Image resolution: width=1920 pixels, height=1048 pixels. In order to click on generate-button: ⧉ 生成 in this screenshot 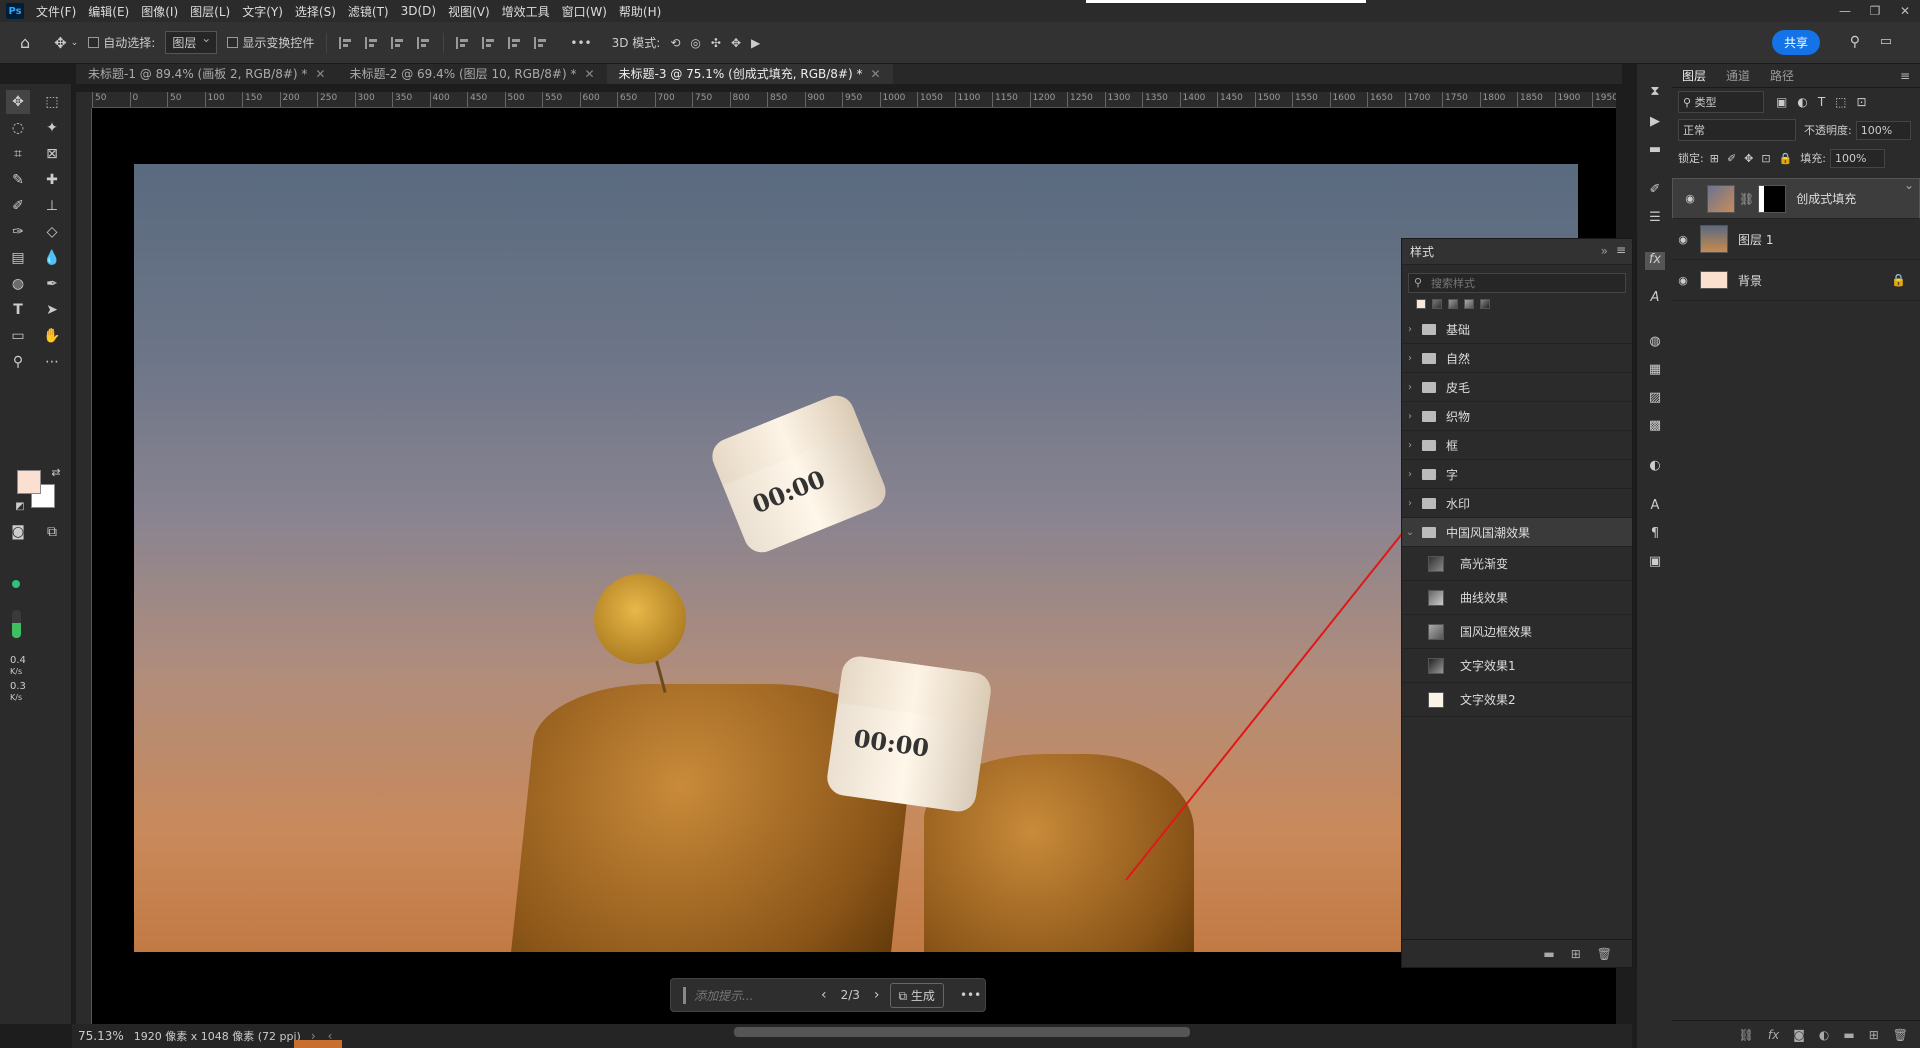, I will do `click(916, 995)`.